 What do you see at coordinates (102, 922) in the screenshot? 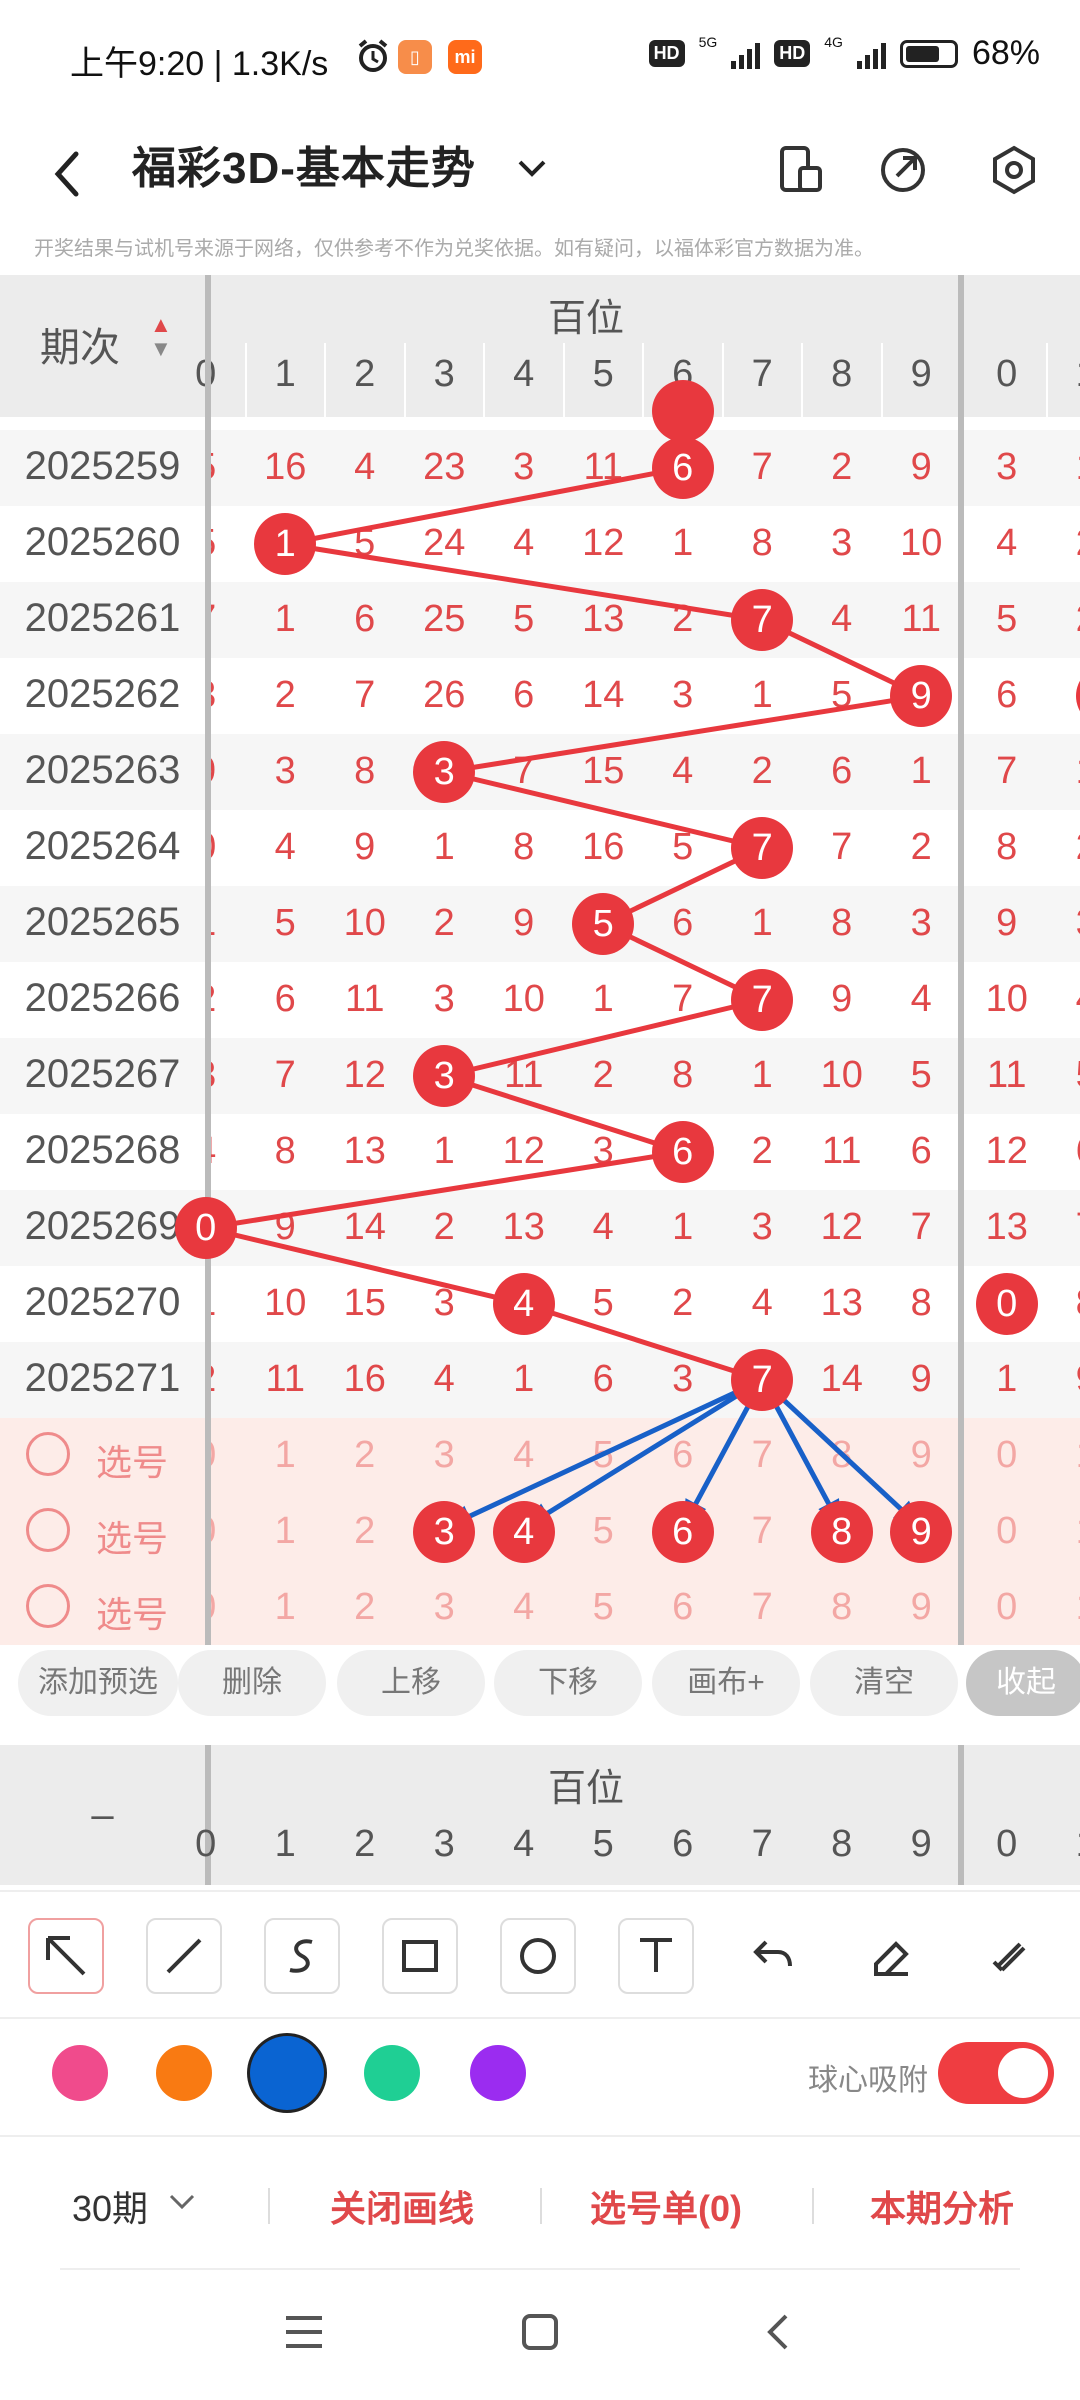
I see `period-cell: 2025265` at bounding box center [102, 922].